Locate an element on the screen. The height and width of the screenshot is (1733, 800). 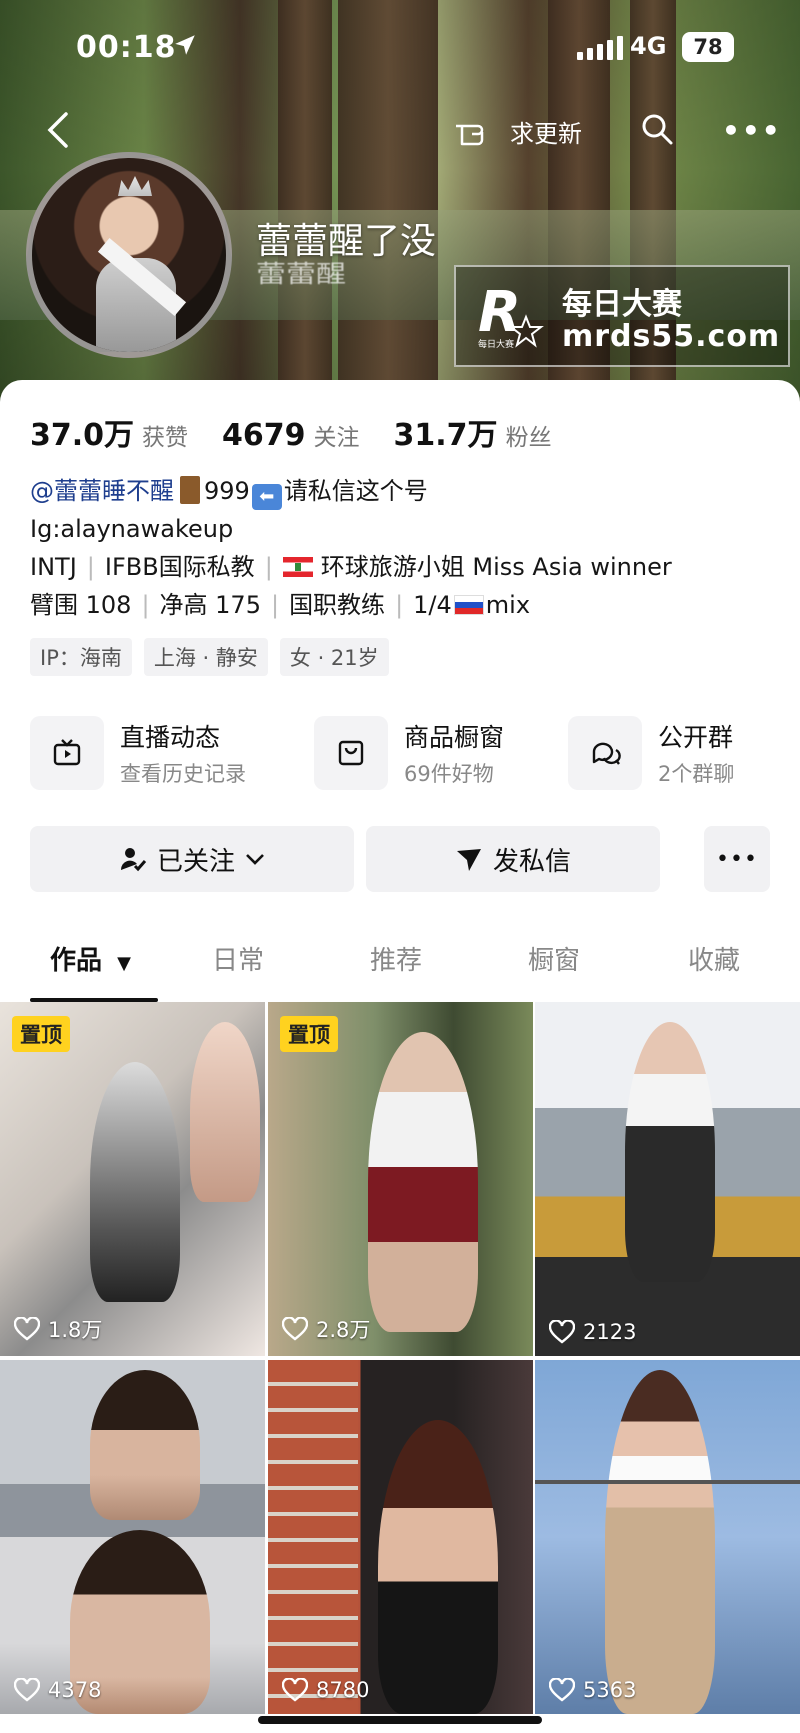
video-thumbnail: 置顶 1.8万 is located at coordinates (132, 1179).